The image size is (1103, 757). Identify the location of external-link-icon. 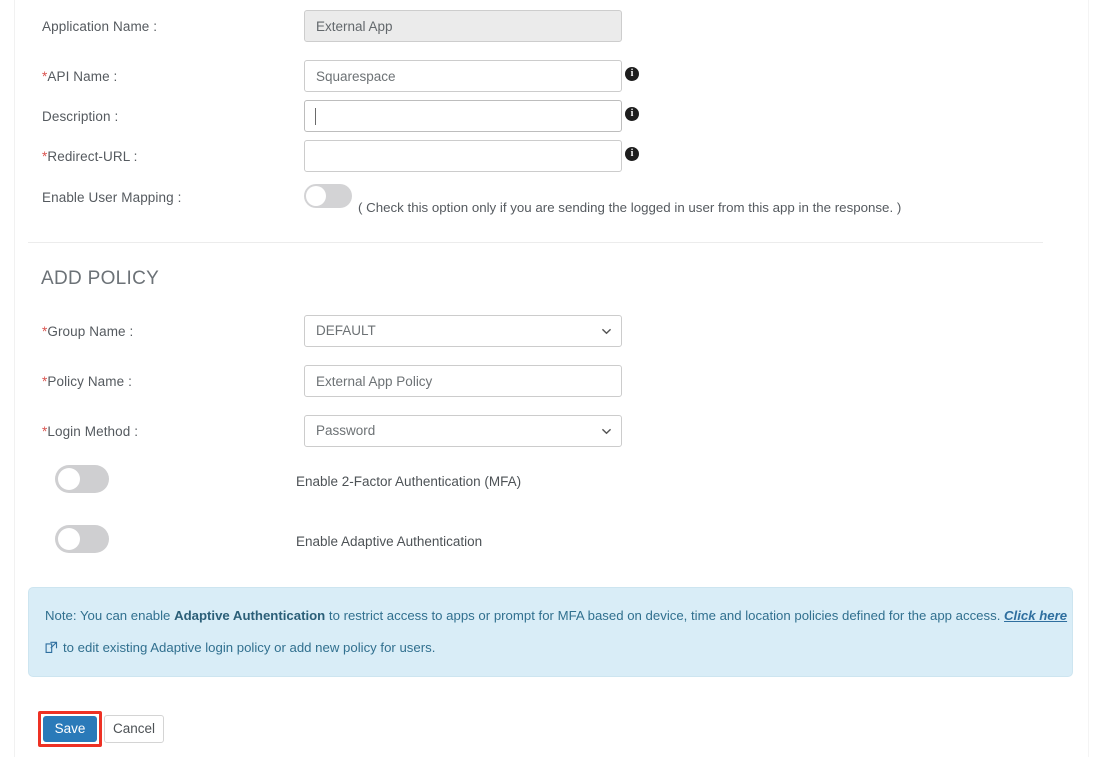
(51, 647).